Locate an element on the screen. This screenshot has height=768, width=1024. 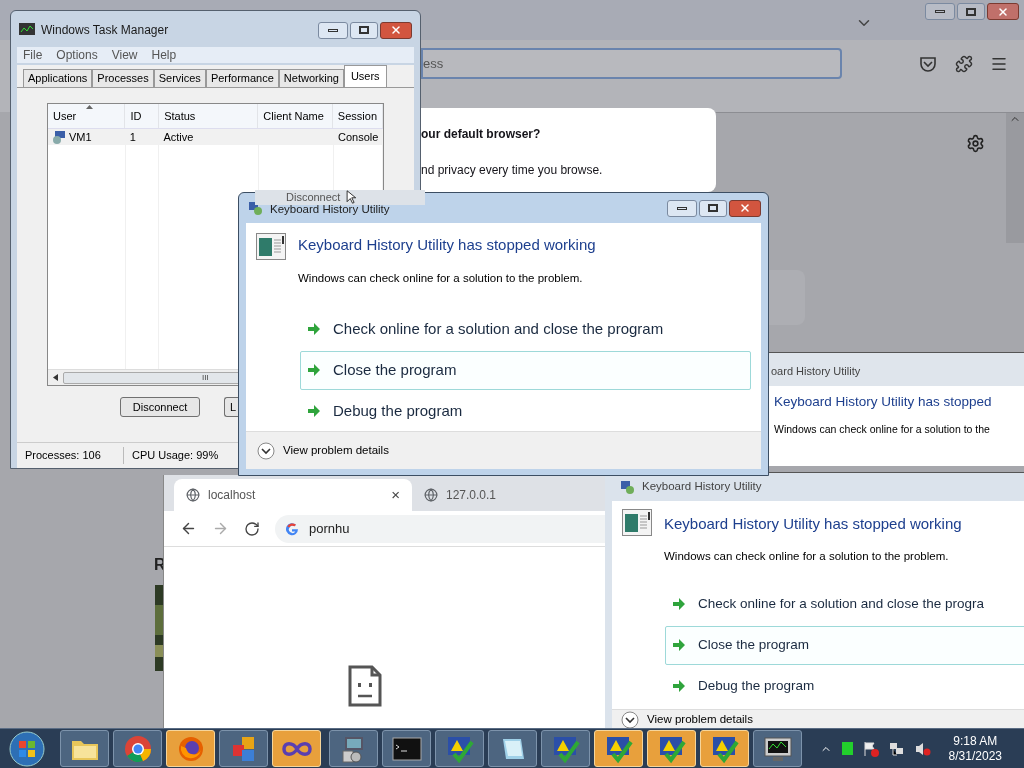
scrollbar is located at coordinates (1015, 178).